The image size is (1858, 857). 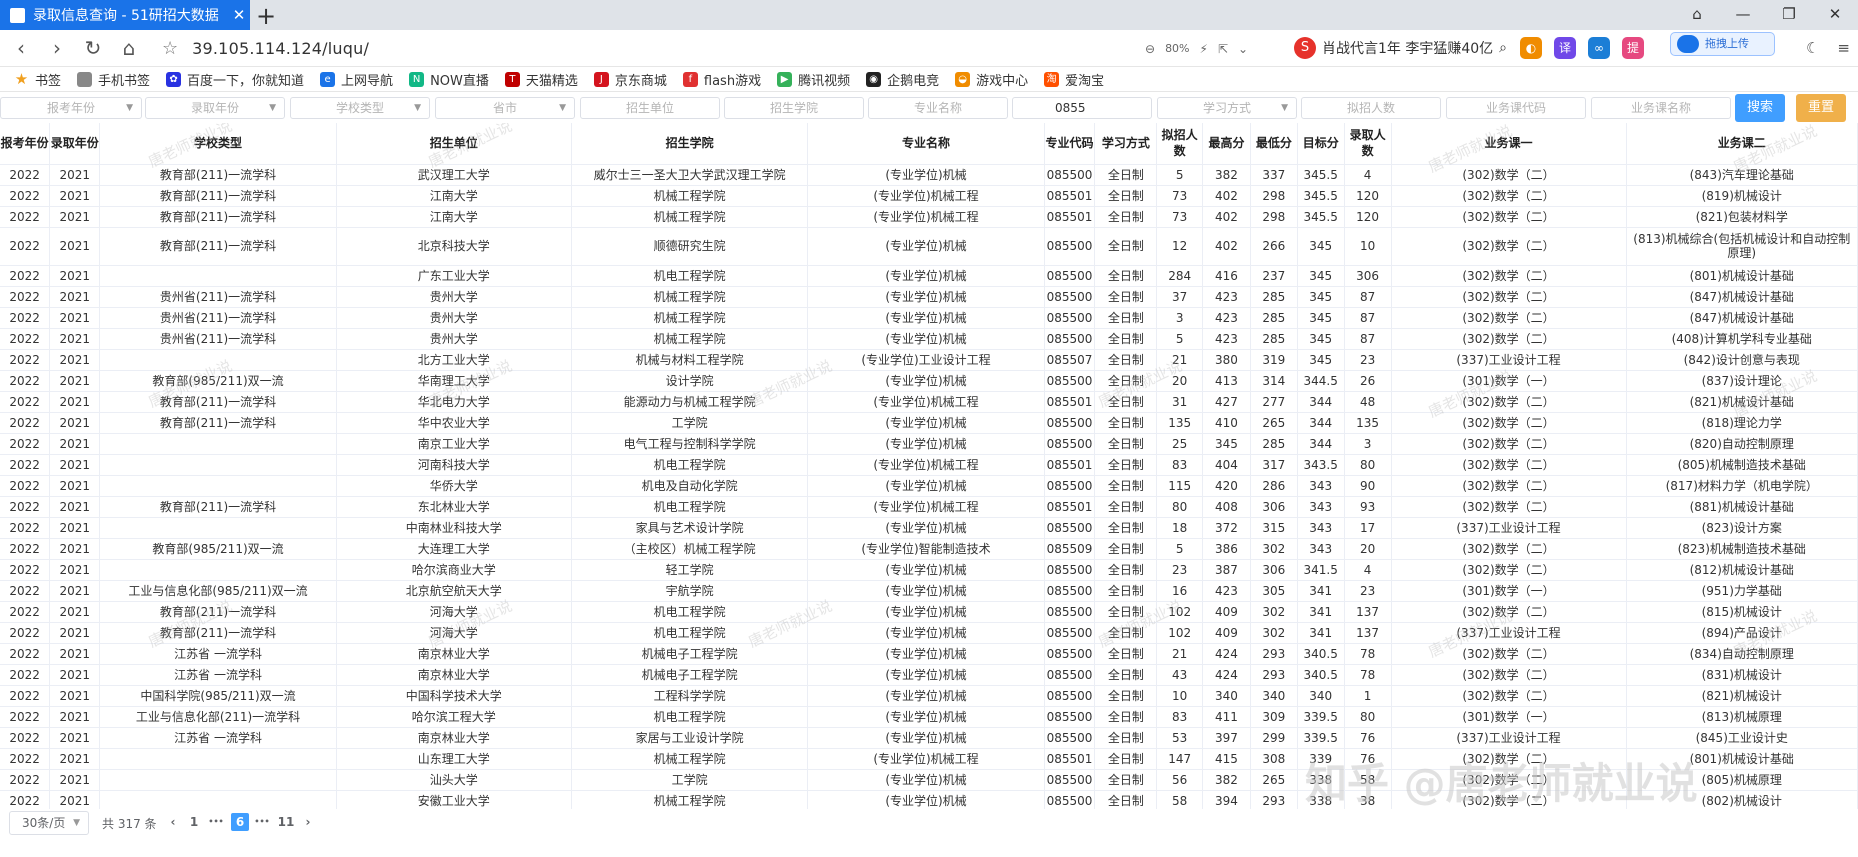 What do you see at coordinates (1516, 108) in the screenshot?
I see `filter-course-code: 业务课代码` at bounding box center [1516, 108].